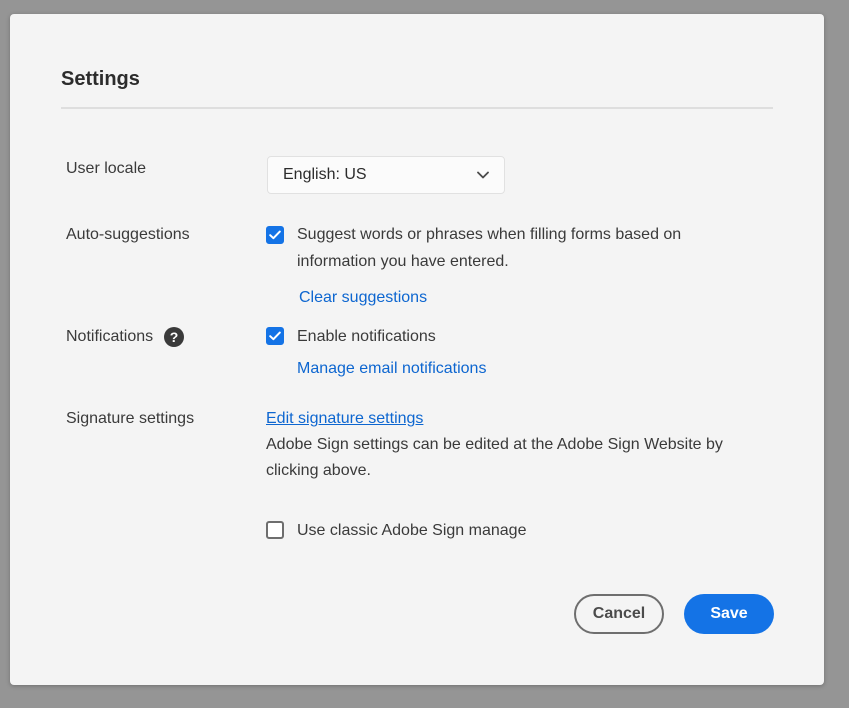 The width and height of the screenshot is (849, 708). What do you see at coordinates (391, 369) in the screenshot?
I see `manage-email-notifications-link: Manage email notifications` at bounding box center [391, 369].